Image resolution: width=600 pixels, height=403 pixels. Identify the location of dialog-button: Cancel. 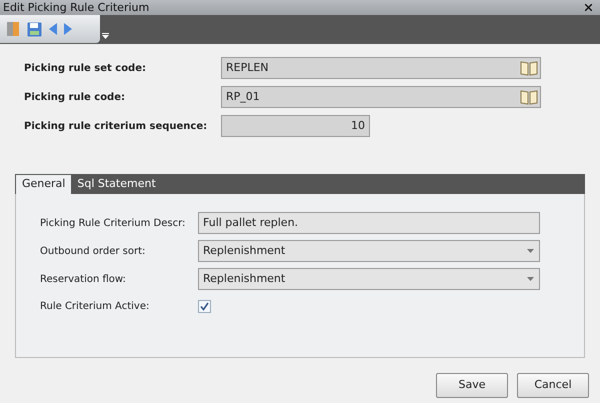
(553, 385).